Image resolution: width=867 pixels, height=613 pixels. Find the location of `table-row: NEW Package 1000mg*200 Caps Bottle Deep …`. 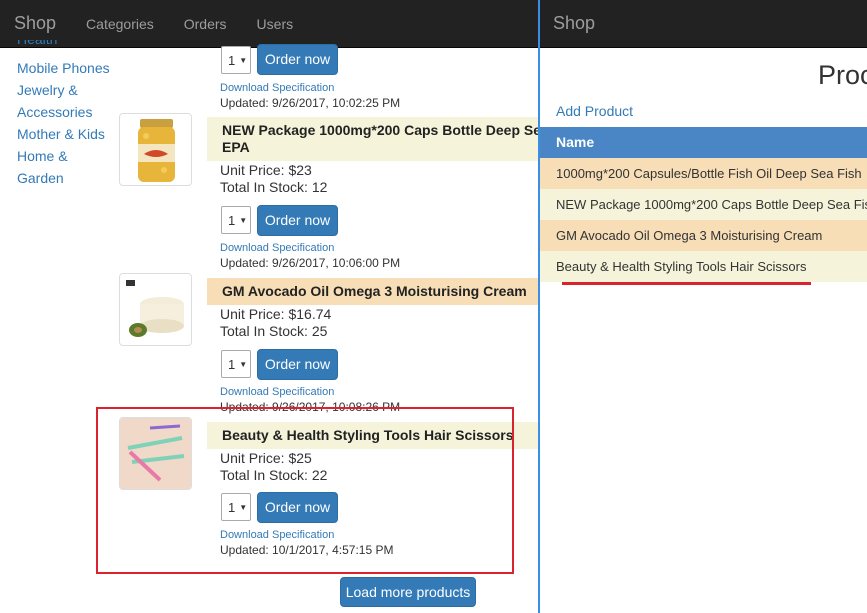

table-row: NEW Package 1000mg*200 Caps Bottle Deep … is located at coordinates (703, 204).